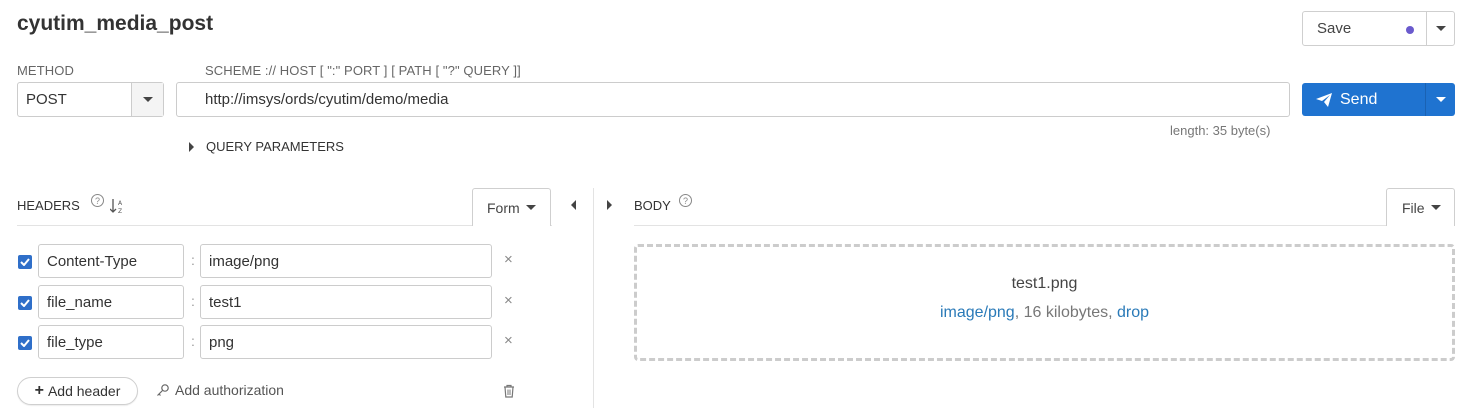  I want to click on page-title: cyutim_media_post, so click(115, 23).